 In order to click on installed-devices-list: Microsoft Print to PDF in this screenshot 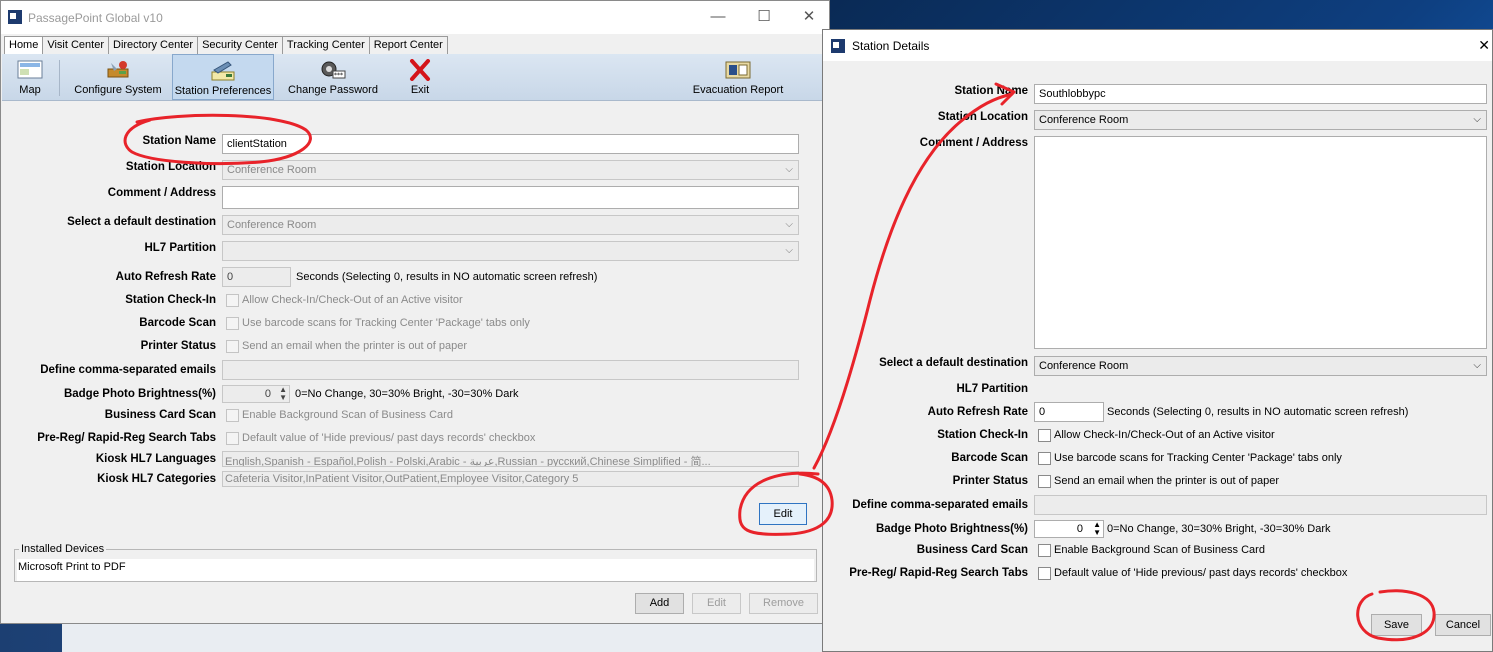, I will do `click(415, 570)`.